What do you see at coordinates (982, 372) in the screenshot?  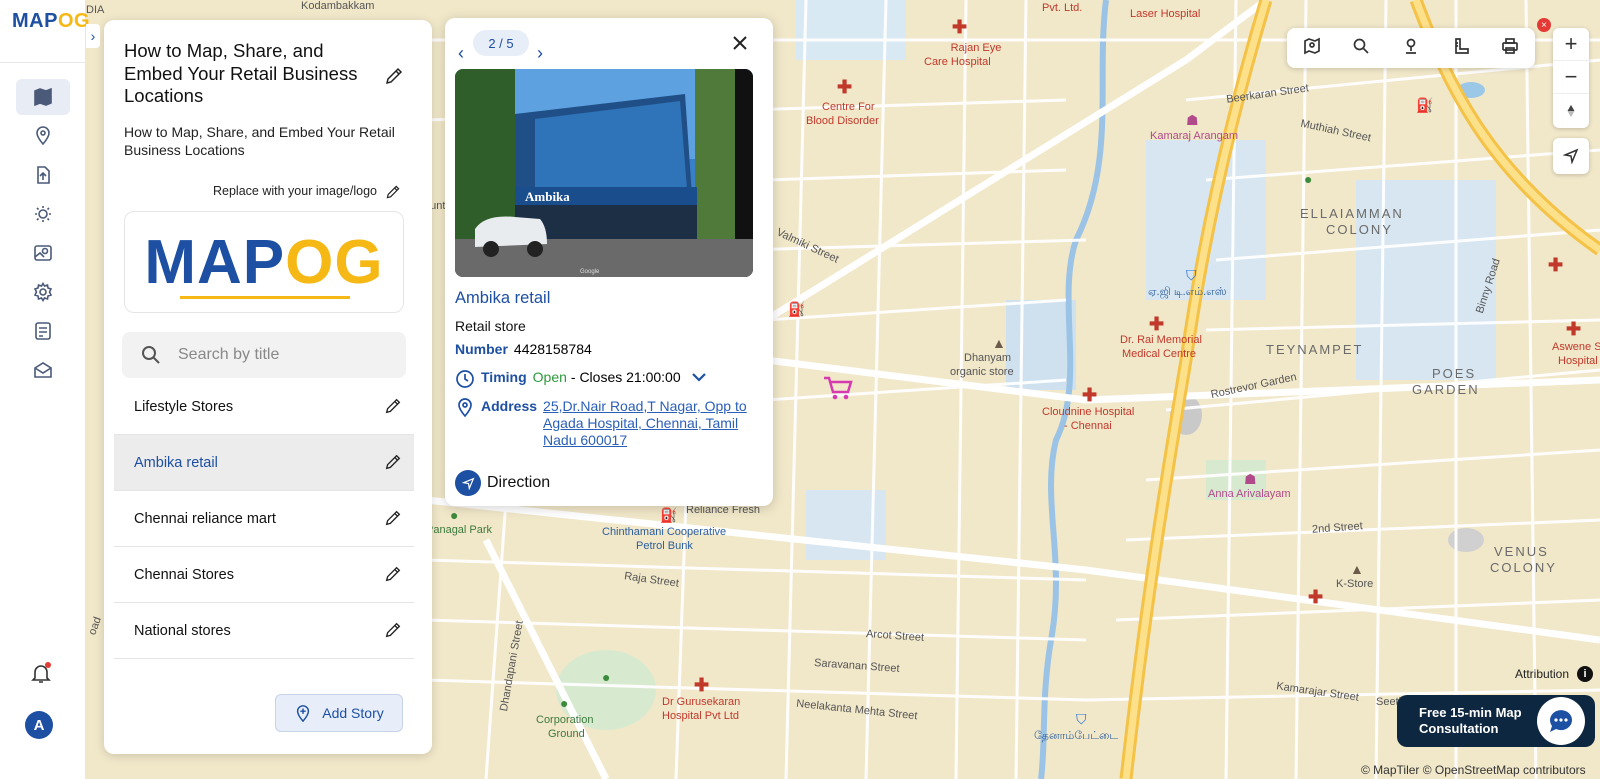 I see `map-label: organic store` at bounding box center [982, 372].